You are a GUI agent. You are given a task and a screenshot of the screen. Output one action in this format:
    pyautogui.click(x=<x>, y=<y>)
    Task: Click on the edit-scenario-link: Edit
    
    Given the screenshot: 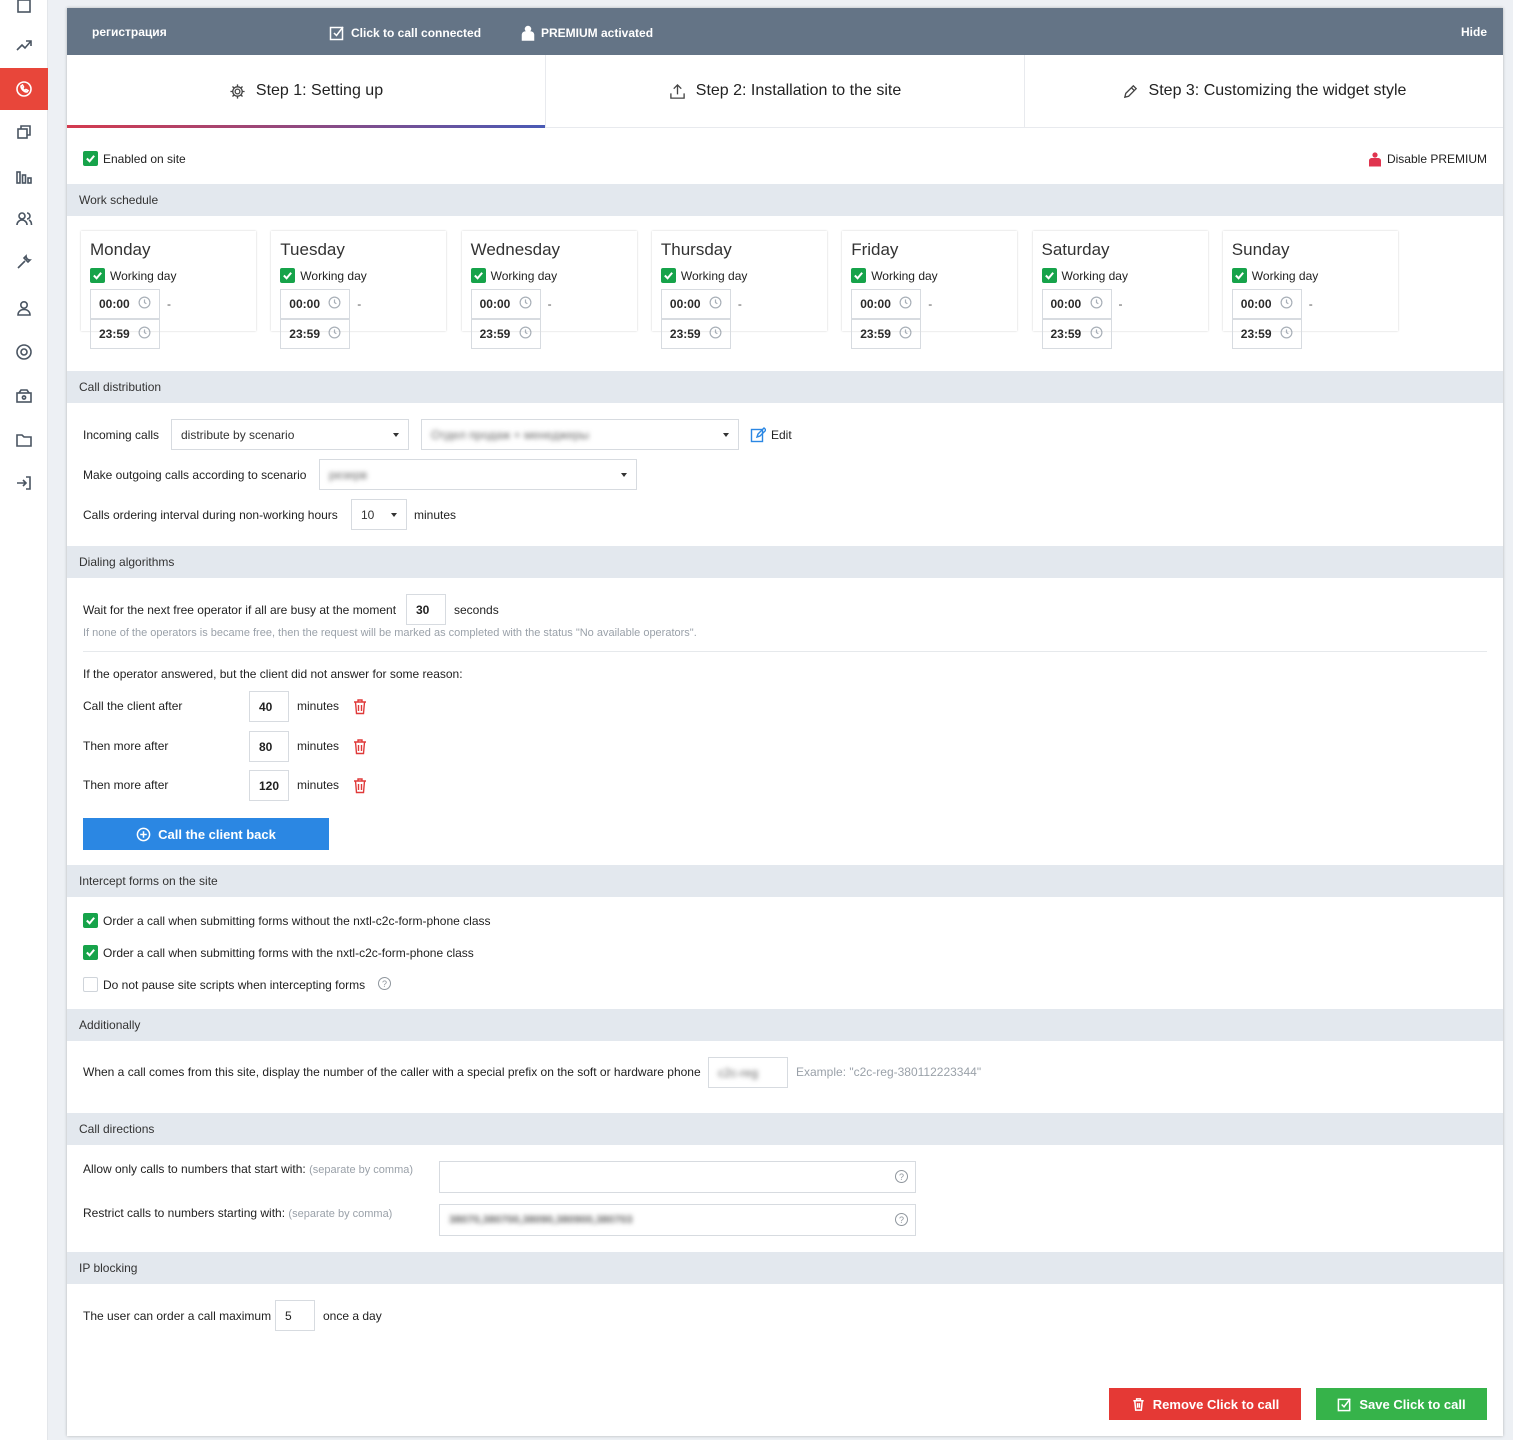 What is the action you would take?
    pyautogui.click(x=771, y=435)
    